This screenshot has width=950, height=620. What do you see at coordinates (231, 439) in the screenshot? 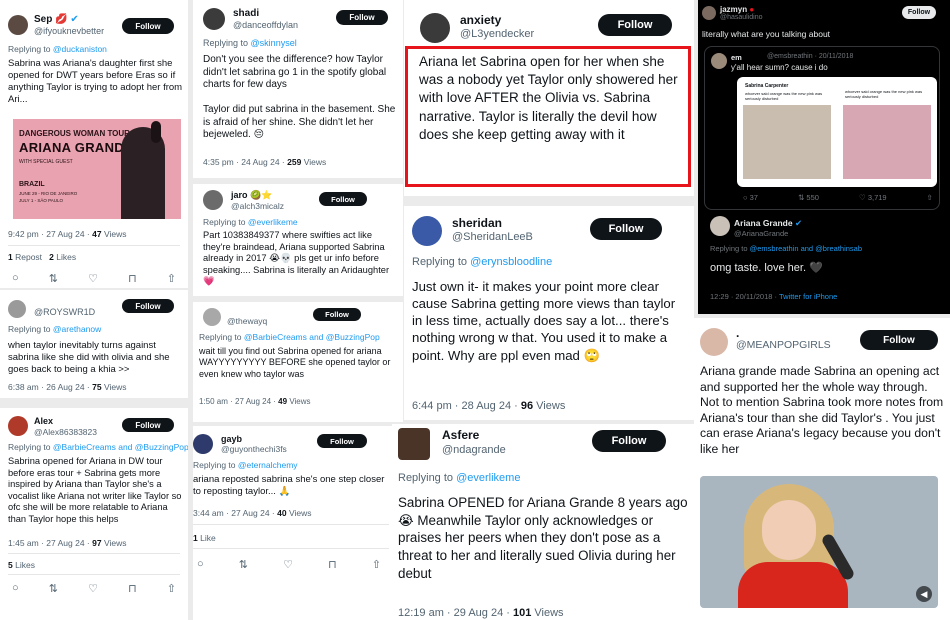
I see `display-name: gayb` at bounding box center [231, 439].